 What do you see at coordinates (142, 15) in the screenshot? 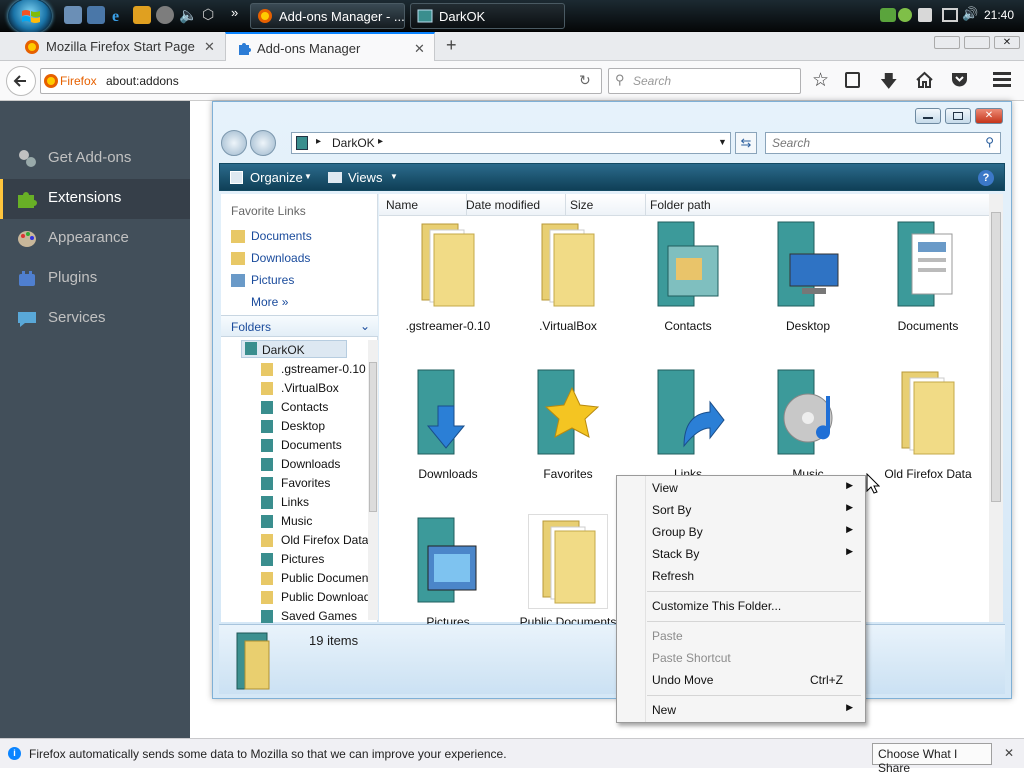
I see `media-player-icon` at bounding box center [142, 15].